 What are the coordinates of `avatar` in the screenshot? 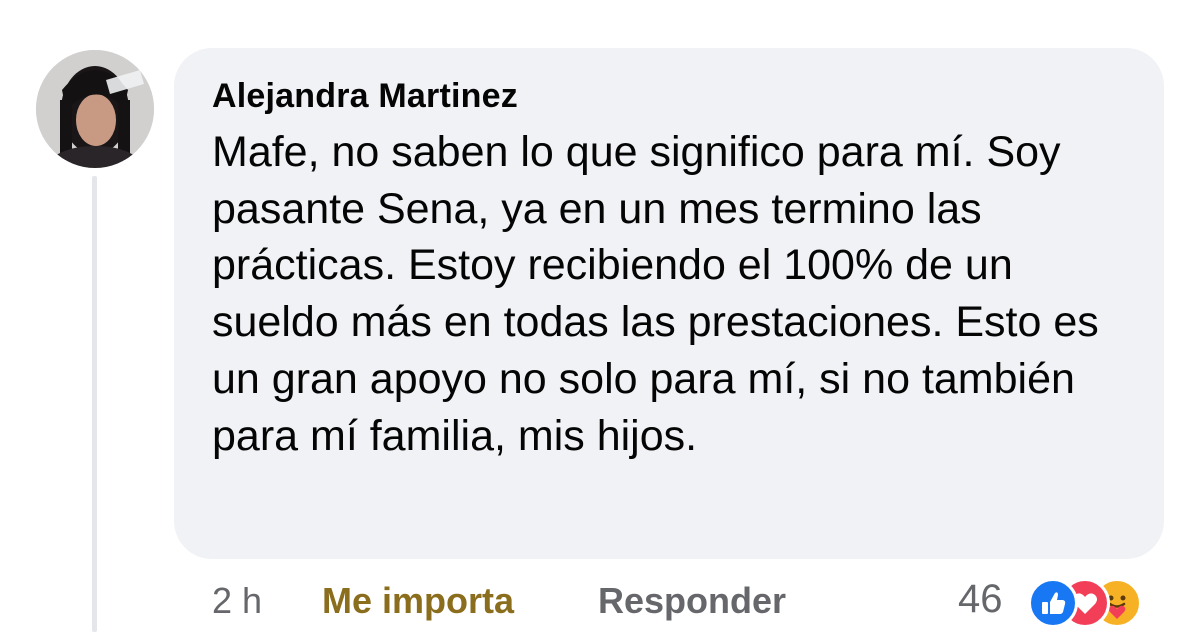 It's located at (95, 109).